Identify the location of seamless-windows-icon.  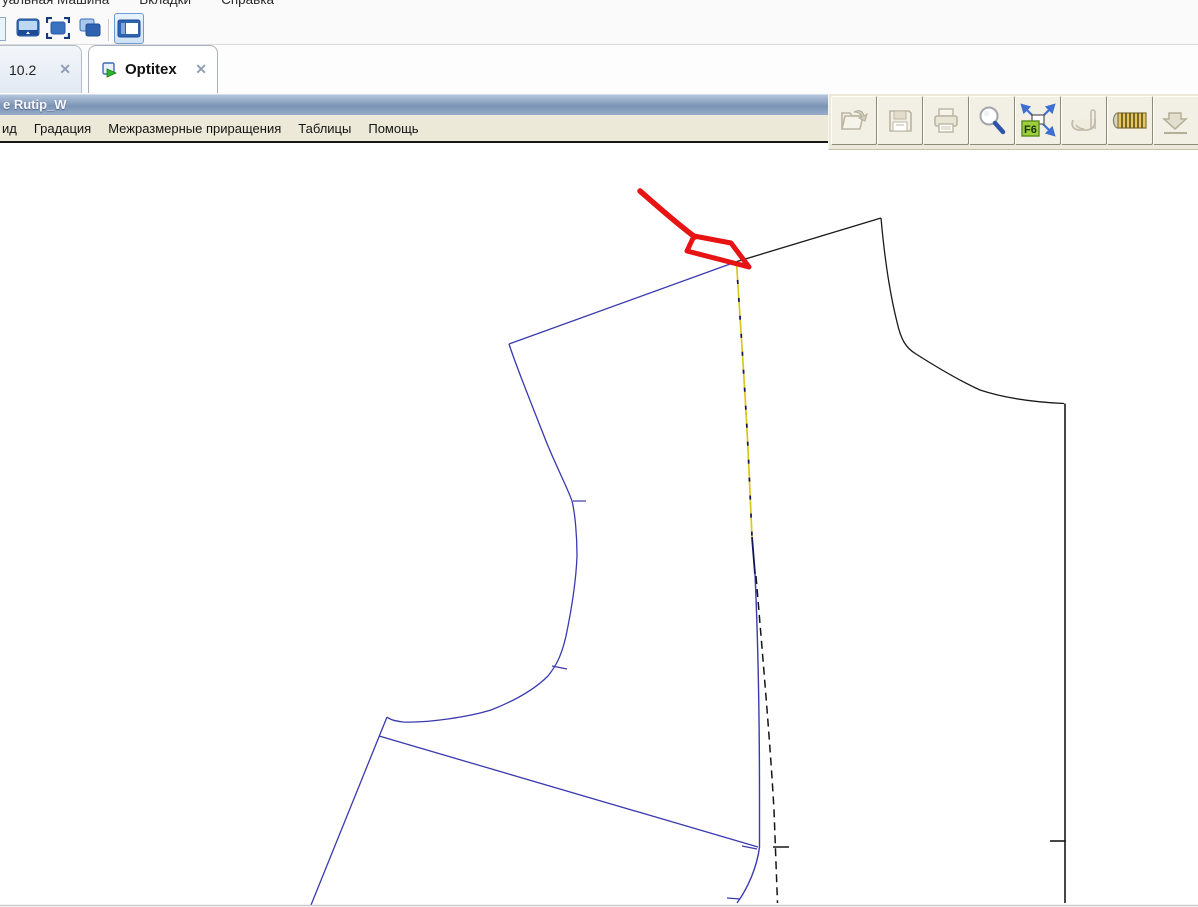
(90, 28).